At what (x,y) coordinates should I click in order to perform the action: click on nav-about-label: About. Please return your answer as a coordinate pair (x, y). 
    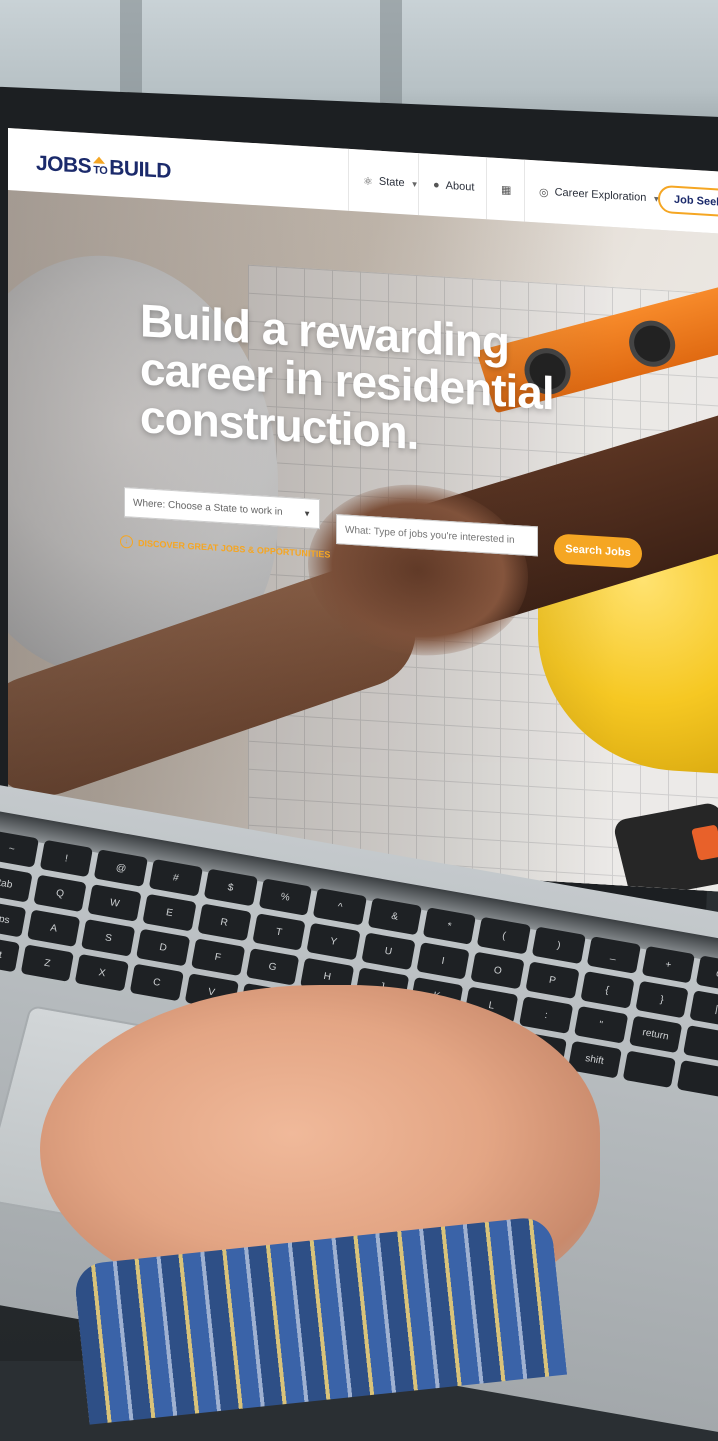
    Looking at the image, I should click on (460, 186).